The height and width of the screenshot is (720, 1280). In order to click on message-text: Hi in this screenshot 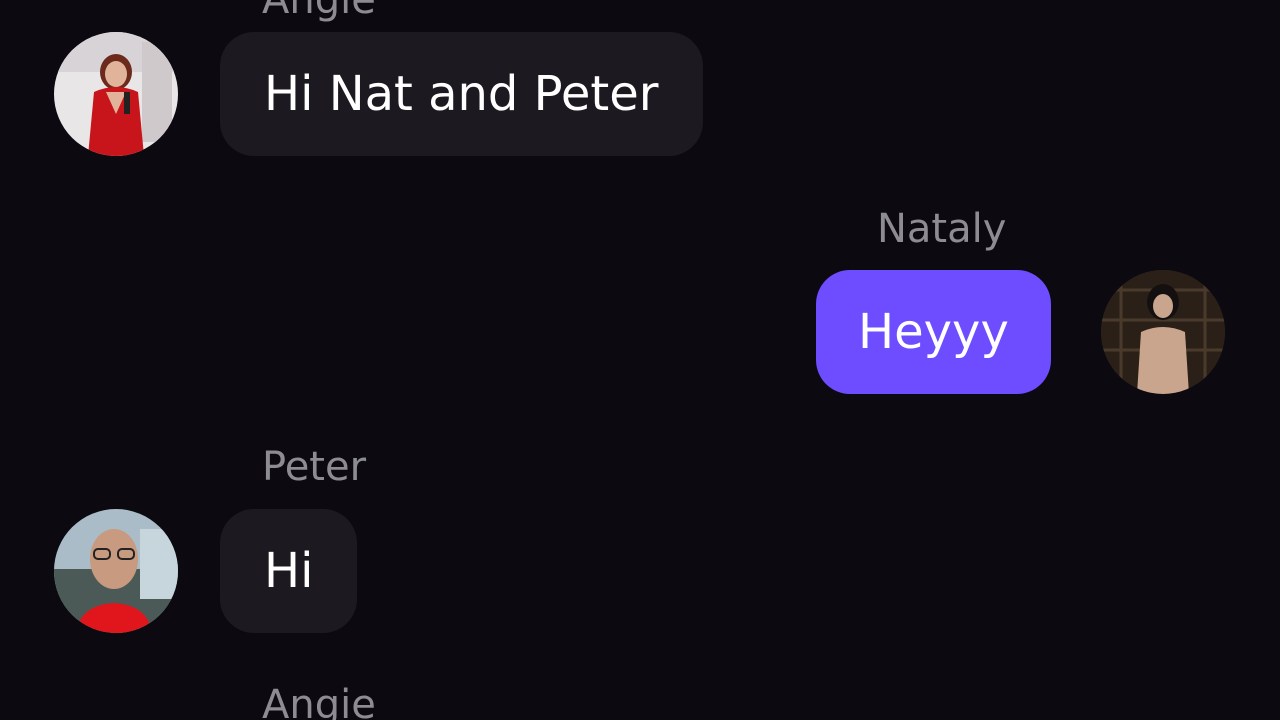, I will do `click(289, 571)`.